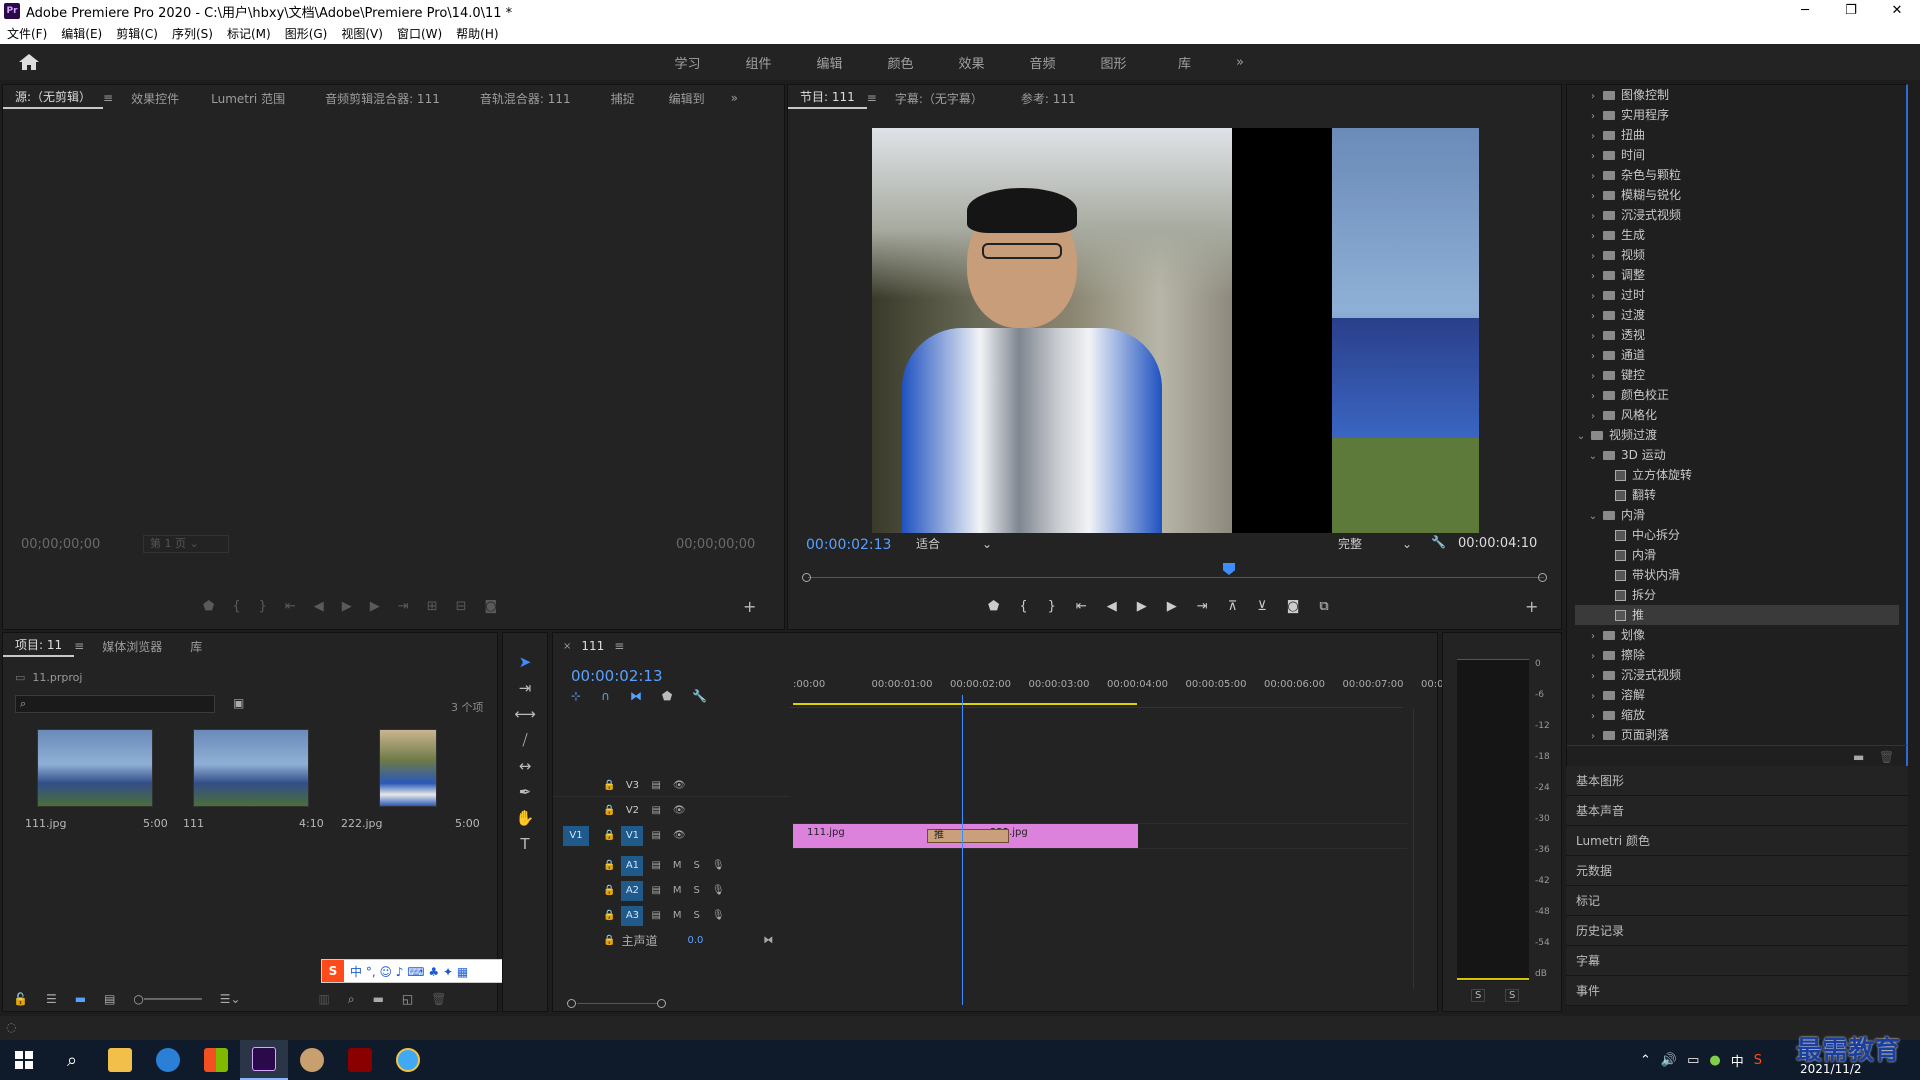  Describe the element at coordinates (217, 606) in the screenshot. I see `marker-icon: ⬟` at that location.